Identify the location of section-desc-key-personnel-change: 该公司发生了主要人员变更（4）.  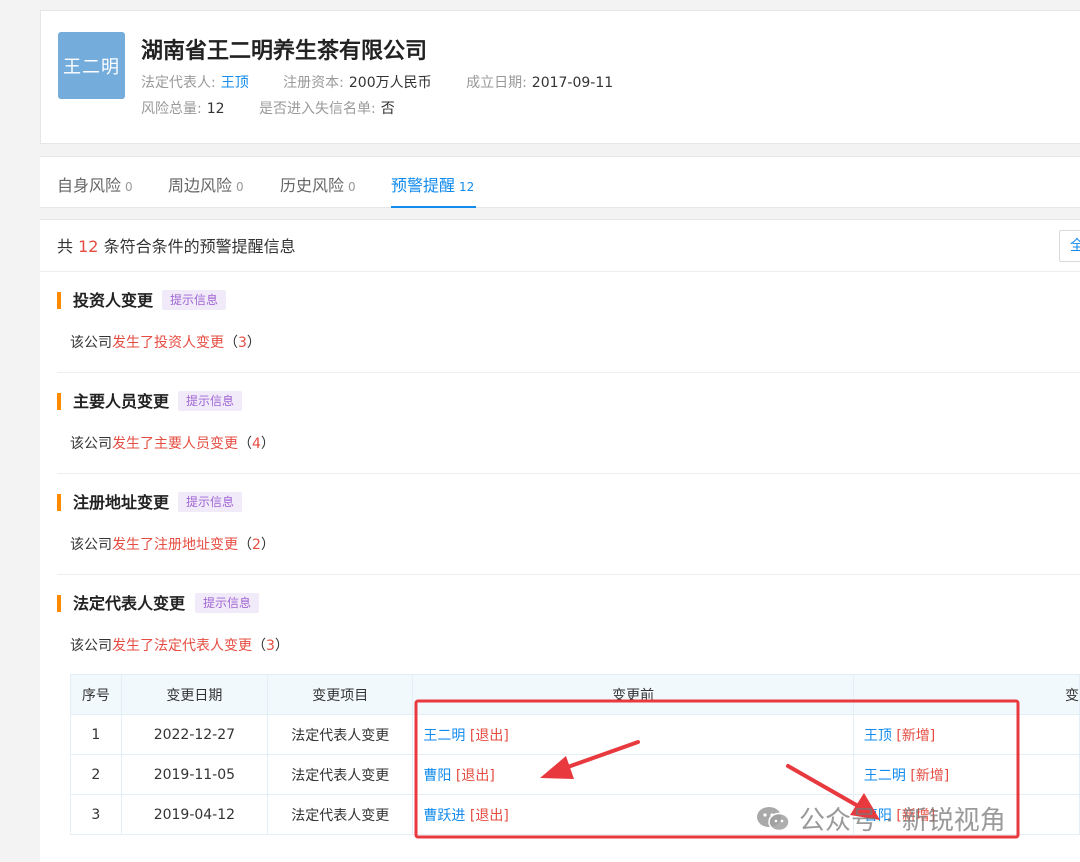
(172, 443).